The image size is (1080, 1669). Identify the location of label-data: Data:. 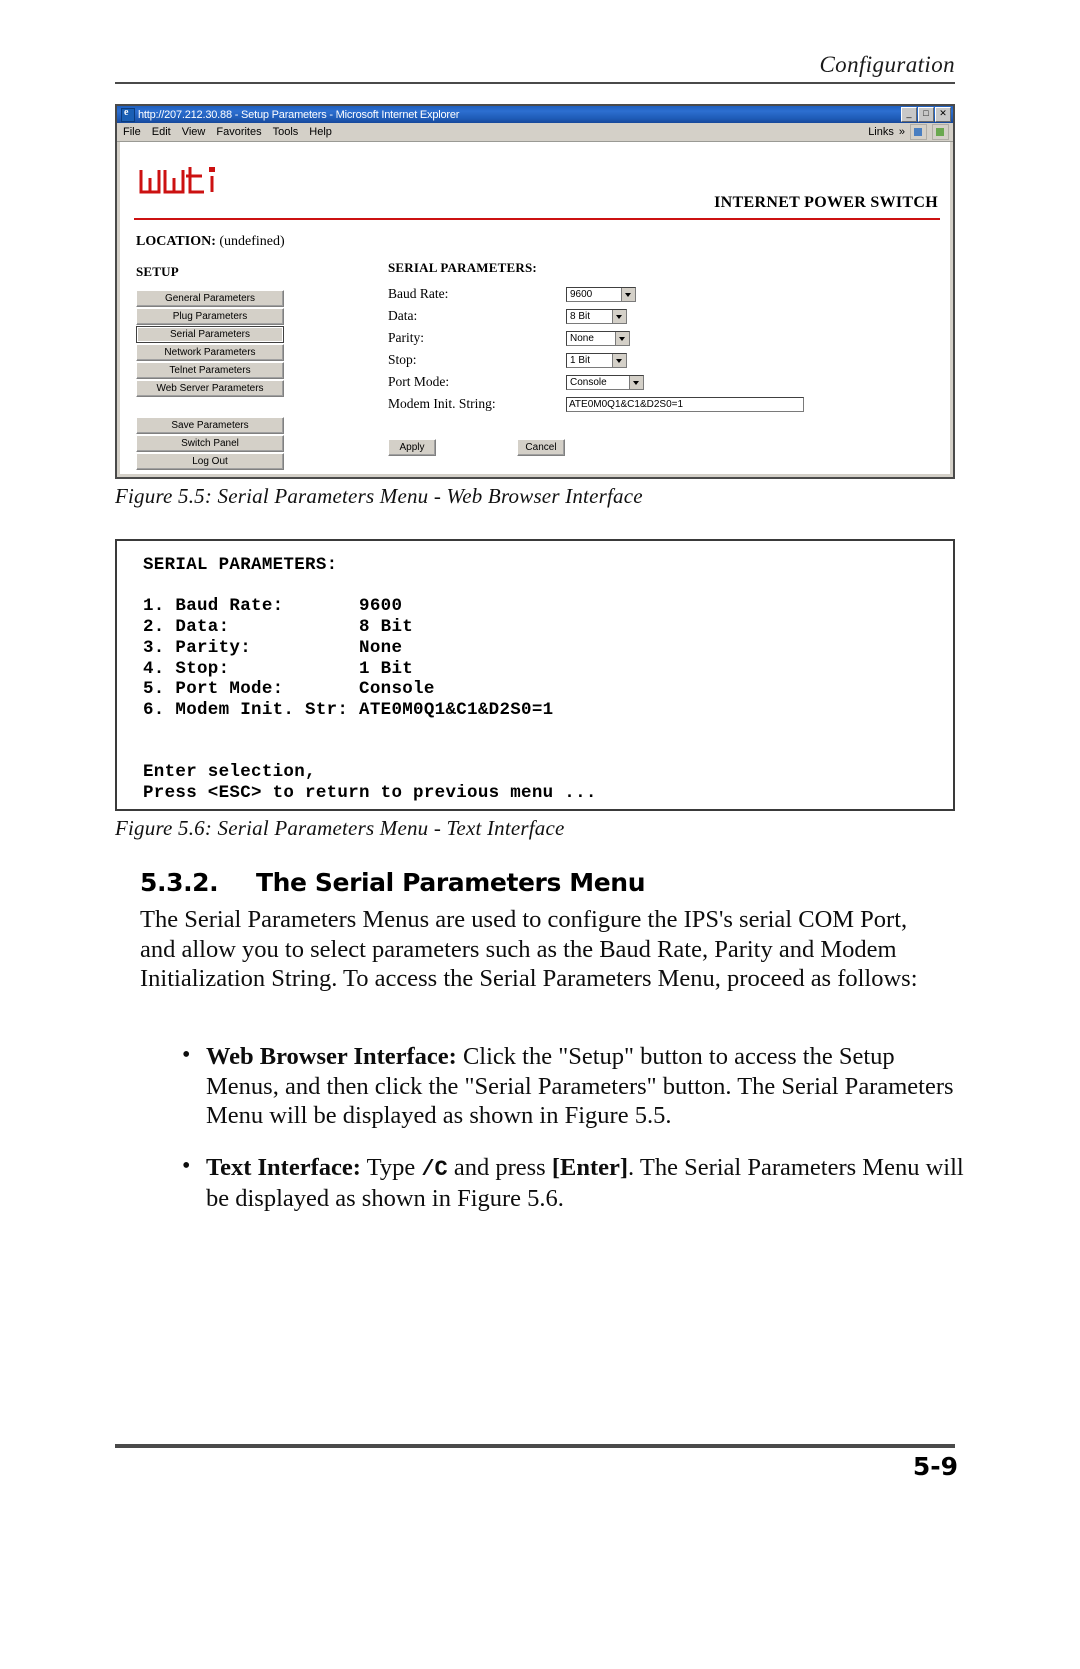
(403, 315).